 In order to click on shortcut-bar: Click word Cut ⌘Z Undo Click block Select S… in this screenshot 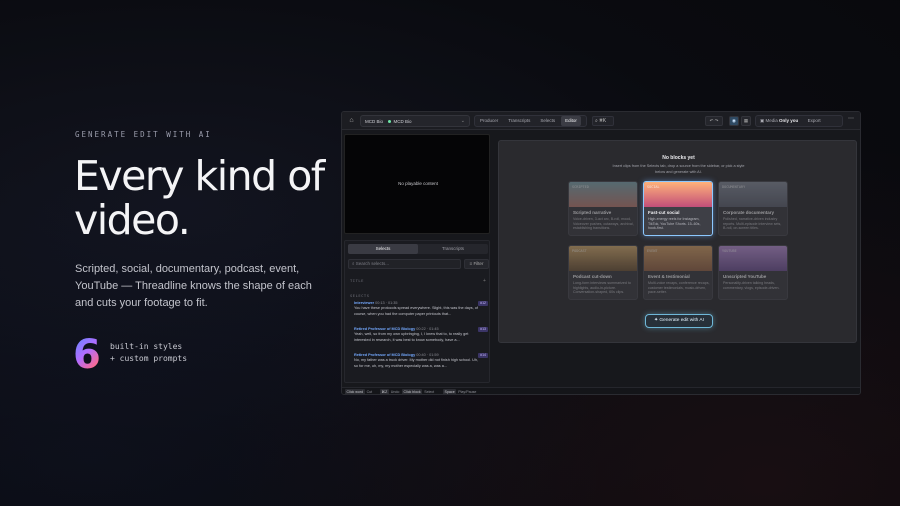, I will do `click(601, 390)`.